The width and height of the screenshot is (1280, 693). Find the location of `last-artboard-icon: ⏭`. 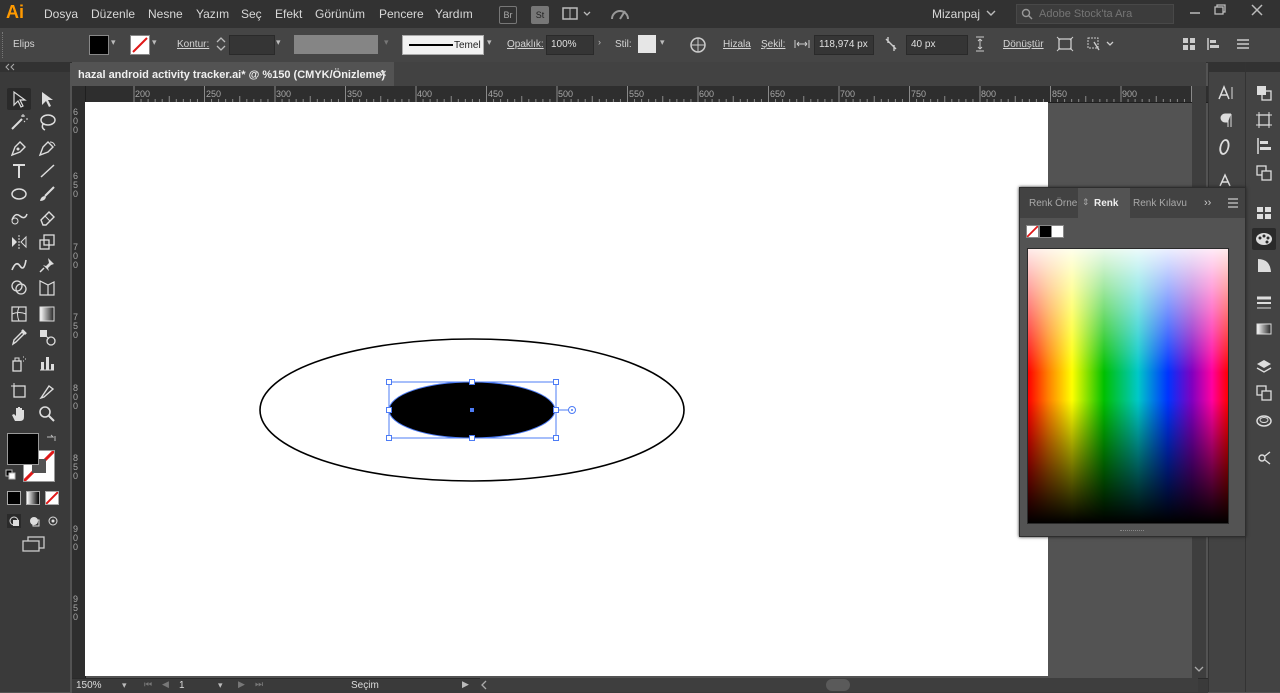

last-artboard-icon: ⏭ is located at coordinates (259, 684).